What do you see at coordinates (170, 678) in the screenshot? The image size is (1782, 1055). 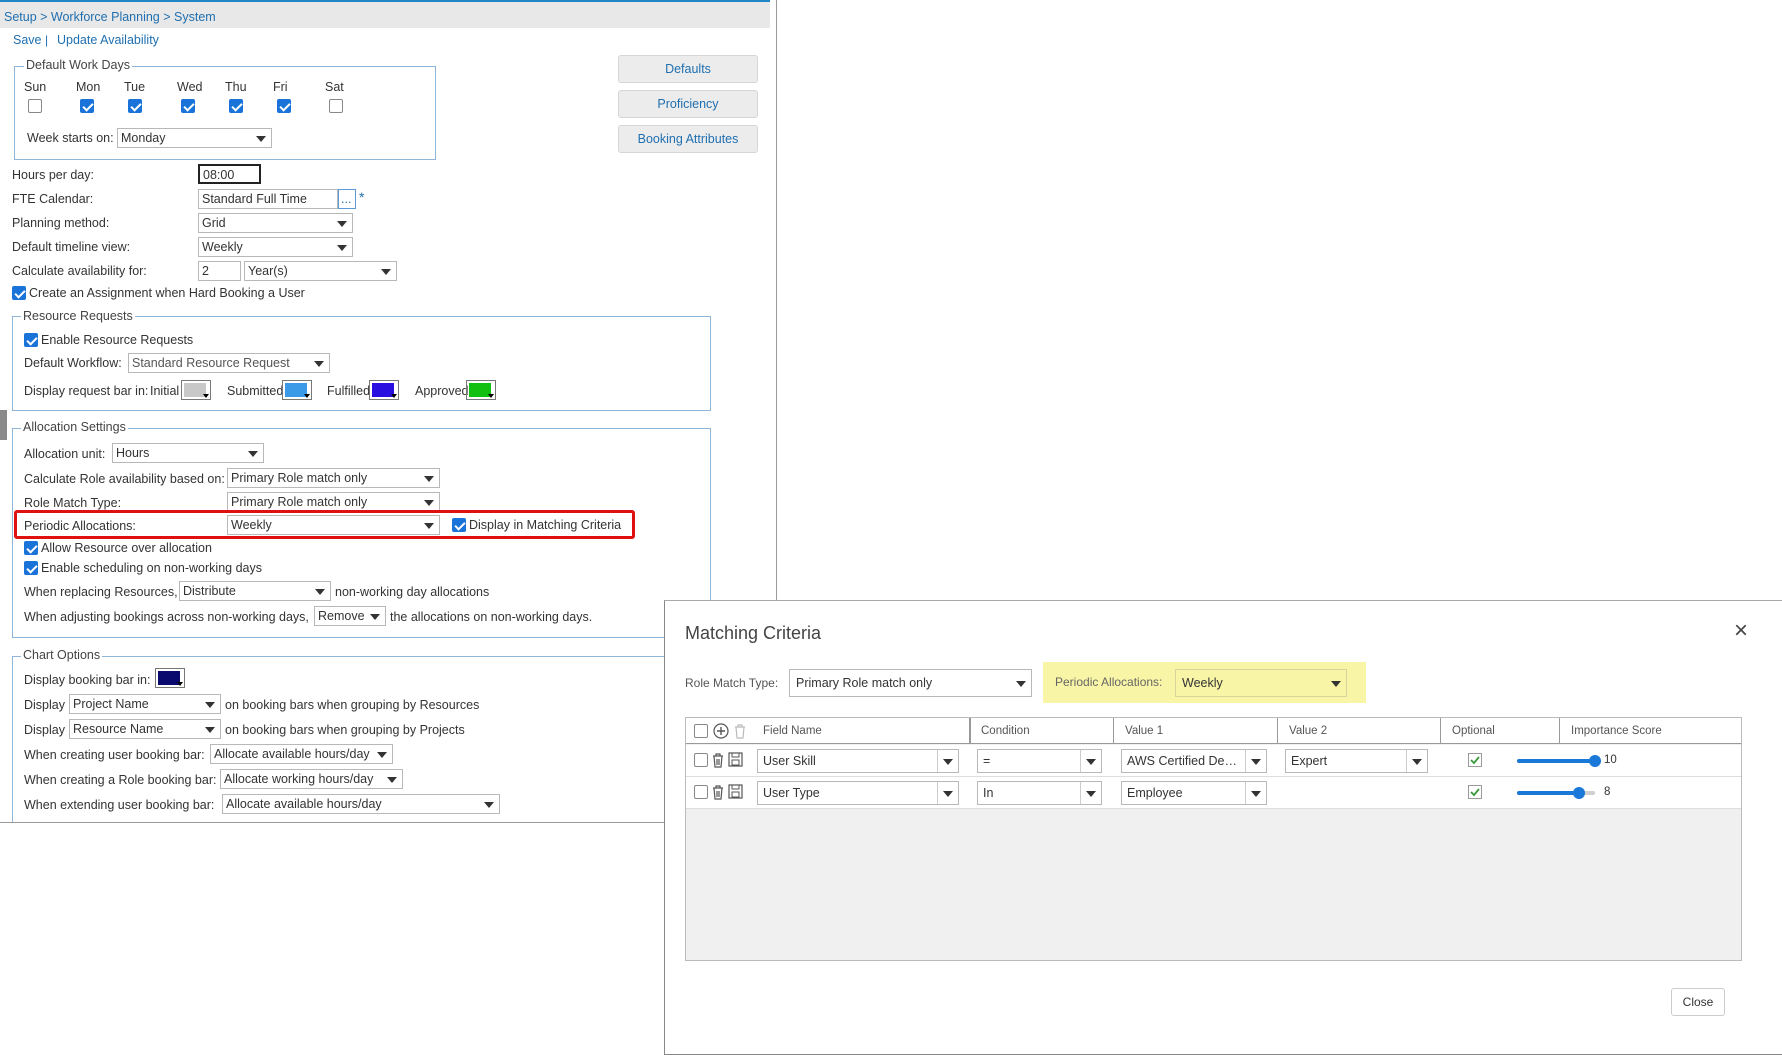 I see `booking-bar-color-picker` at bounding box center [170, 678].